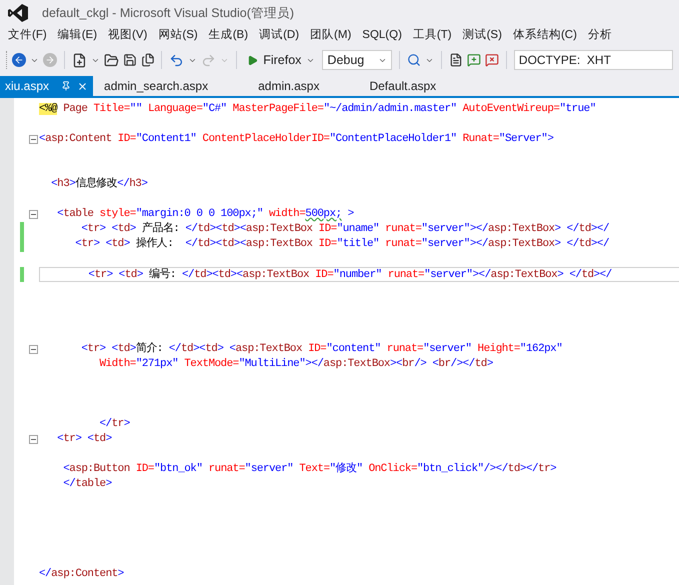  What do you see at coordinates (87, 484) in the screenshot?
I see `code-line: </table>` at bounding box center [87, 484].